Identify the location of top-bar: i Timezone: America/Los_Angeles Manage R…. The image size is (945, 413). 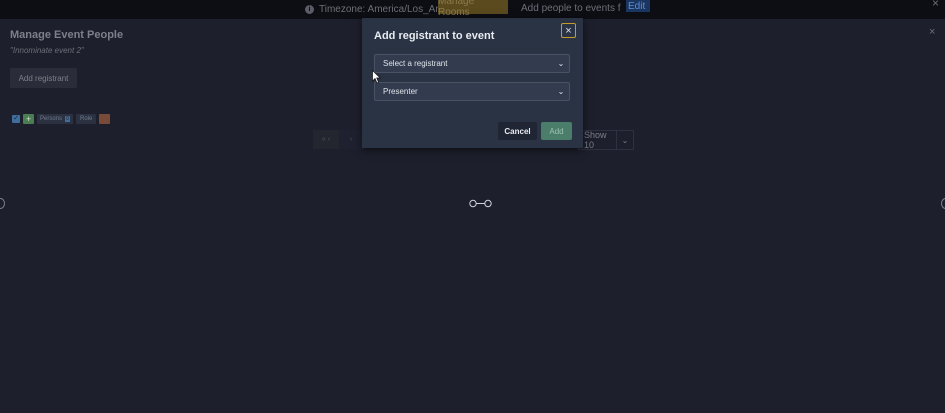
(472, 9).